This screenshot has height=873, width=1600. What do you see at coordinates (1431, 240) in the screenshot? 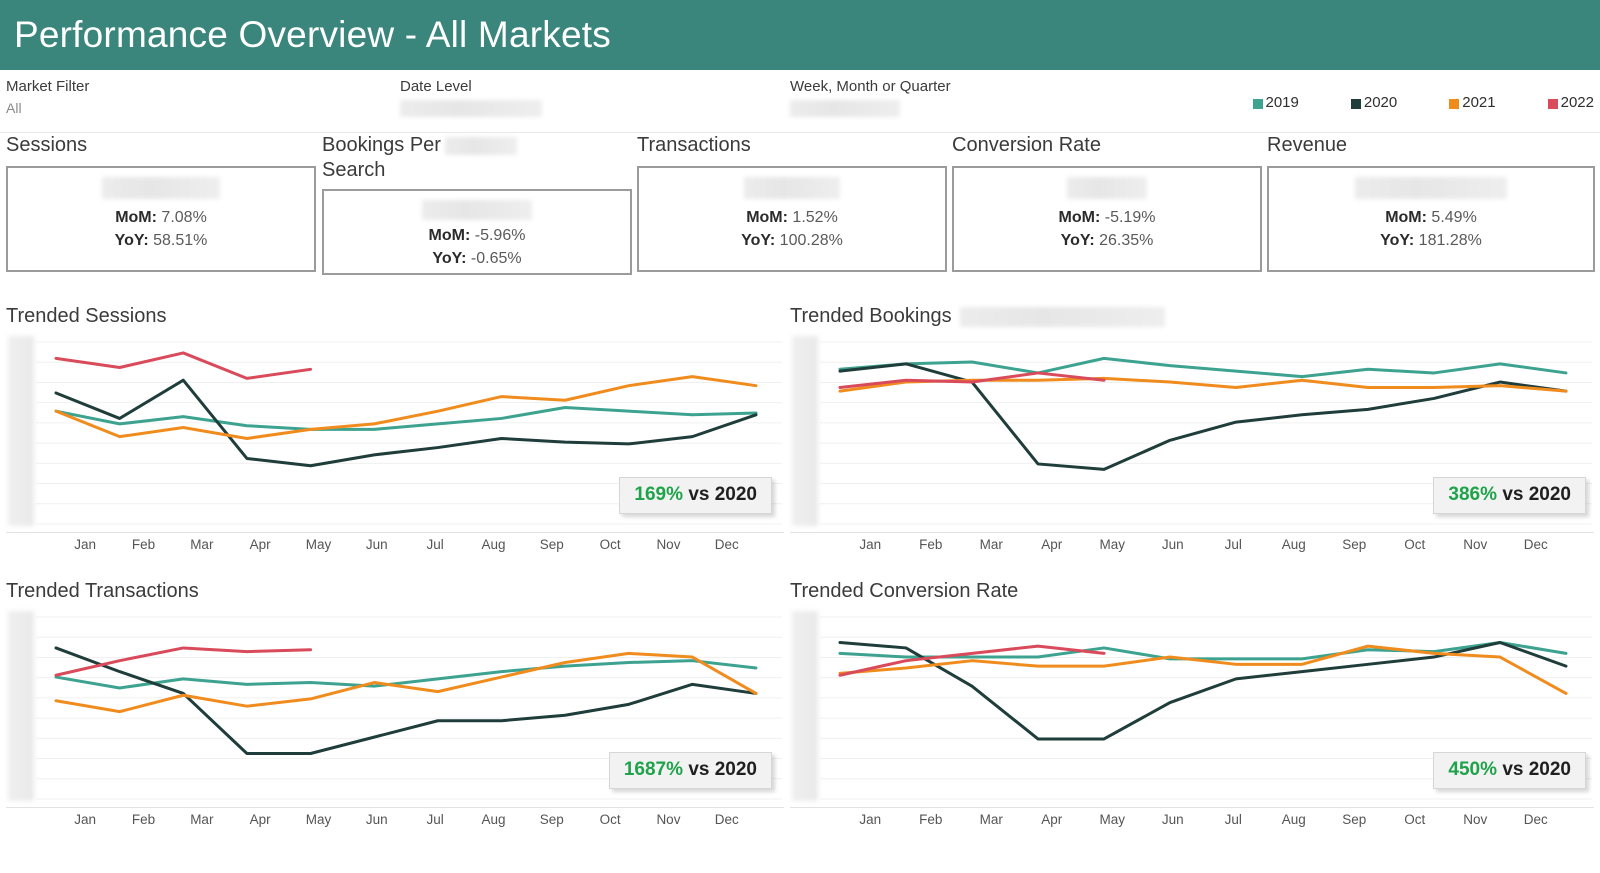
I see `kpi-yoy-revenue: YoY: 181.28%` at bounding box center [1431, 240].